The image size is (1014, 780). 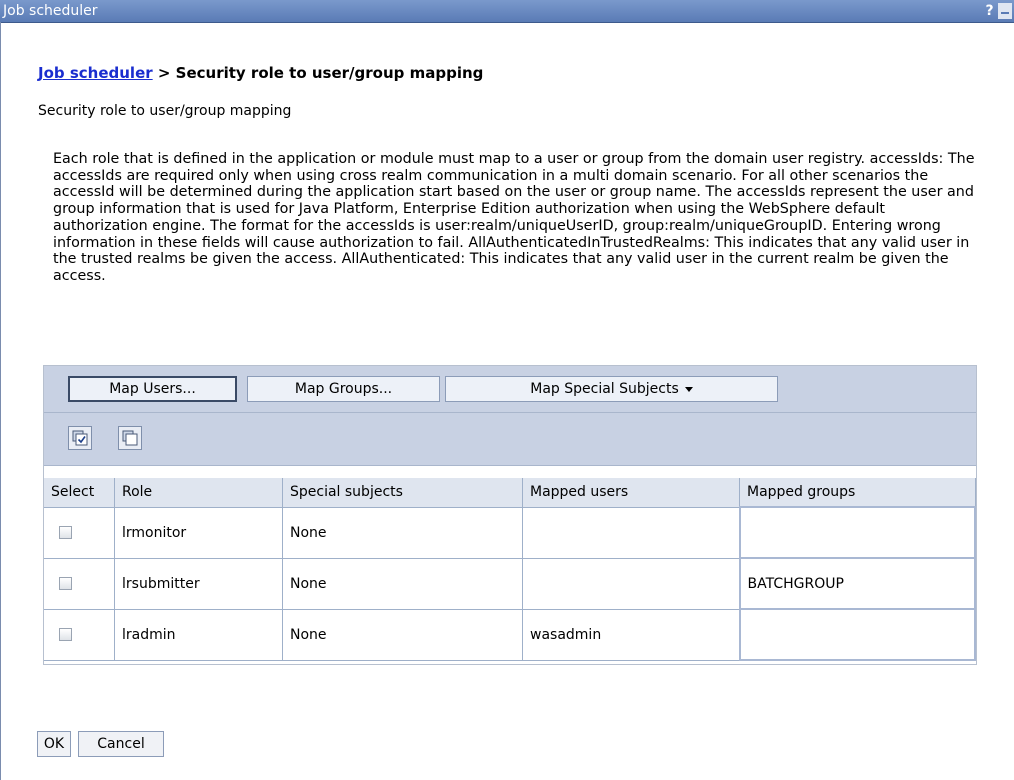 I want to click on page-subtitle: Security role to user/group mapping, so click(x=165, y=111).